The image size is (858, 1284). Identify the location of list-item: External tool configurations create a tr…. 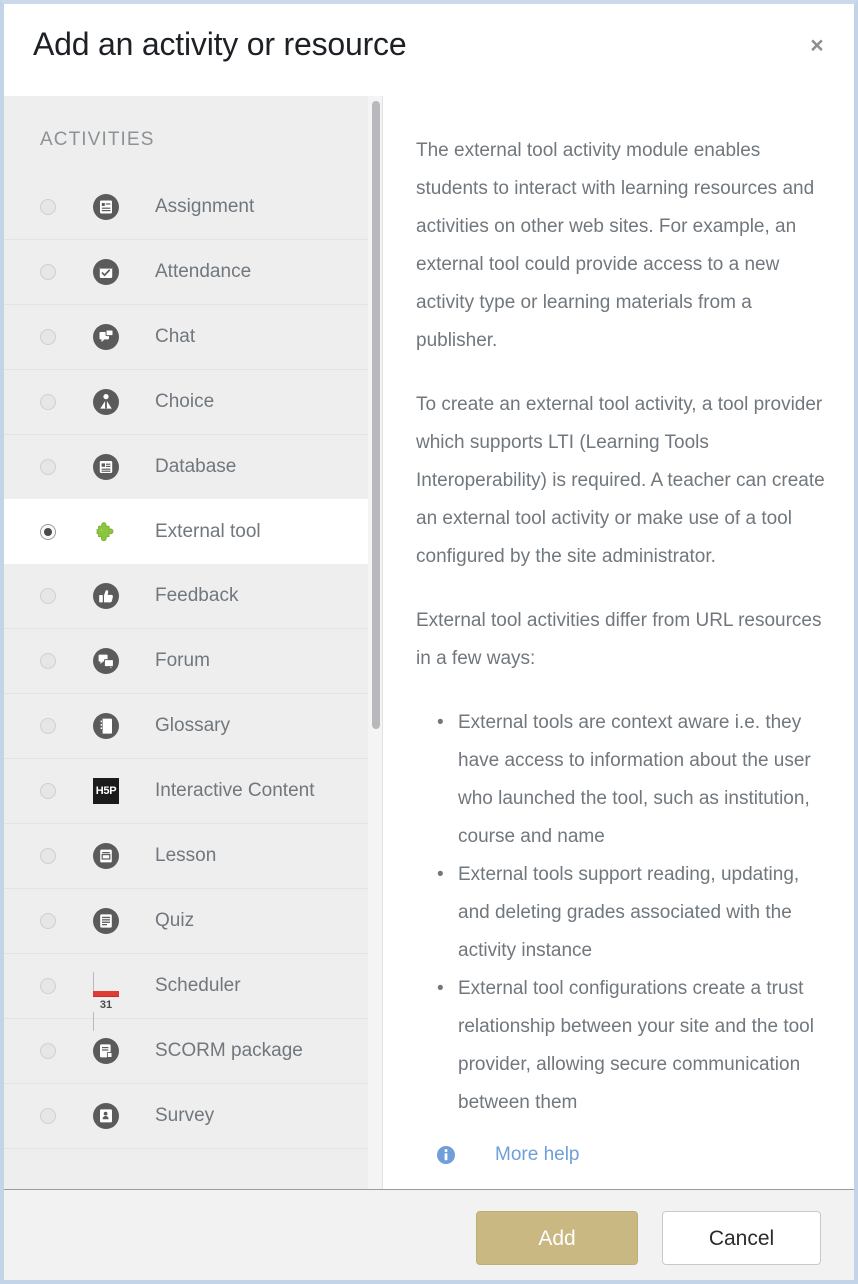
(632, 1046).